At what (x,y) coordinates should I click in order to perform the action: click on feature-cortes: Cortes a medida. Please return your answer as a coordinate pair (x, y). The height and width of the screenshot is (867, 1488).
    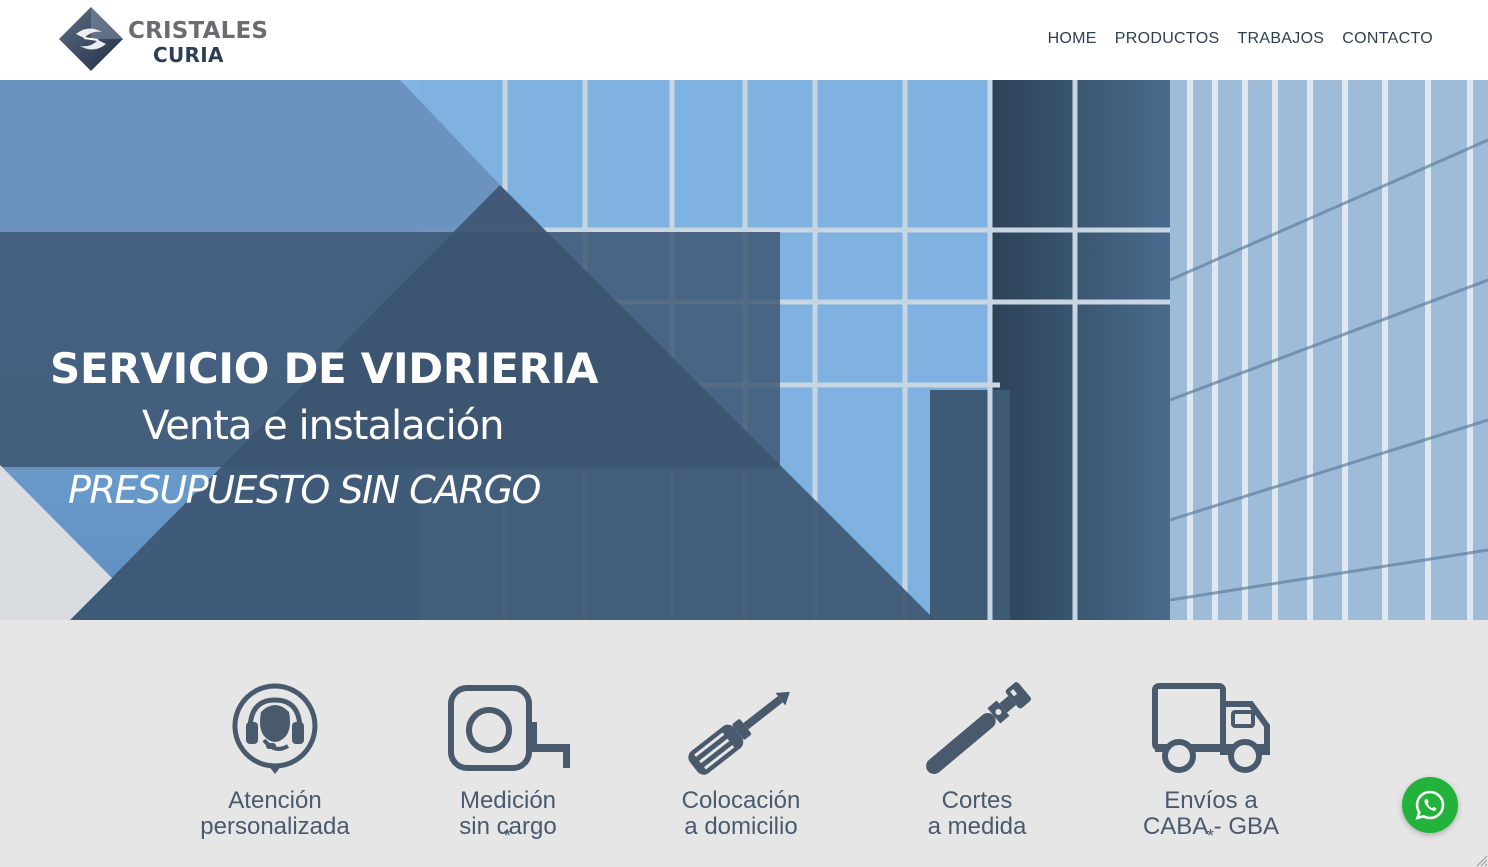
    Looking at the image, I should click on (977, 761).